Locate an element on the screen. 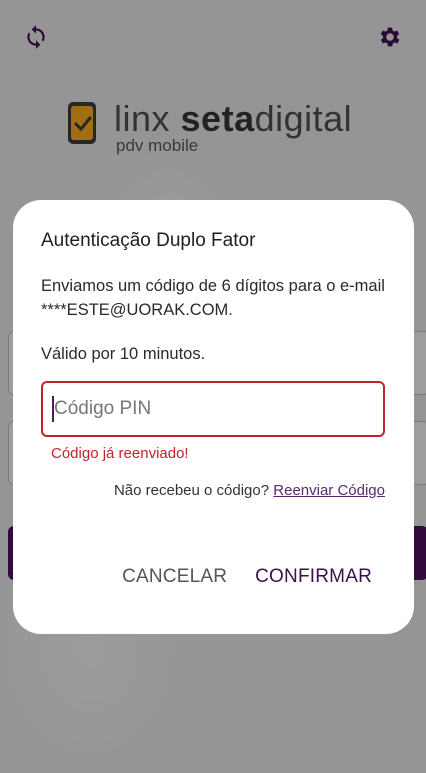 The image size is (426, 773). resend-row: Não recebeu o código? Reenviar Código is located at coordinates (249, 490).